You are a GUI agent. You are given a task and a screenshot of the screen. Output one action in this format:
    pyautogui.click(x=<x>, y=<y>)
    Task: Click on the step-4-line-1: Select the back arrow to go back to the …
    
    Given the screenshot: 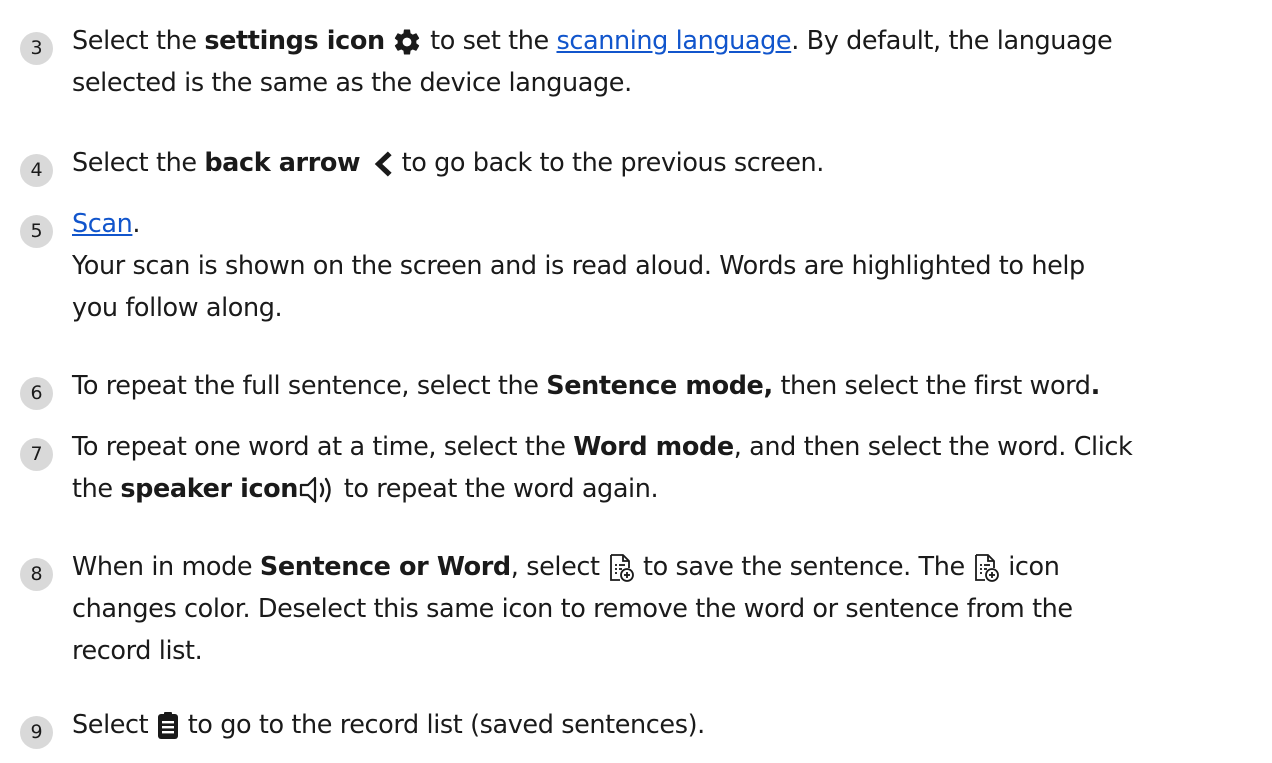 What is the action you would take?
    pyautogui.click(x=448, y=163)
    